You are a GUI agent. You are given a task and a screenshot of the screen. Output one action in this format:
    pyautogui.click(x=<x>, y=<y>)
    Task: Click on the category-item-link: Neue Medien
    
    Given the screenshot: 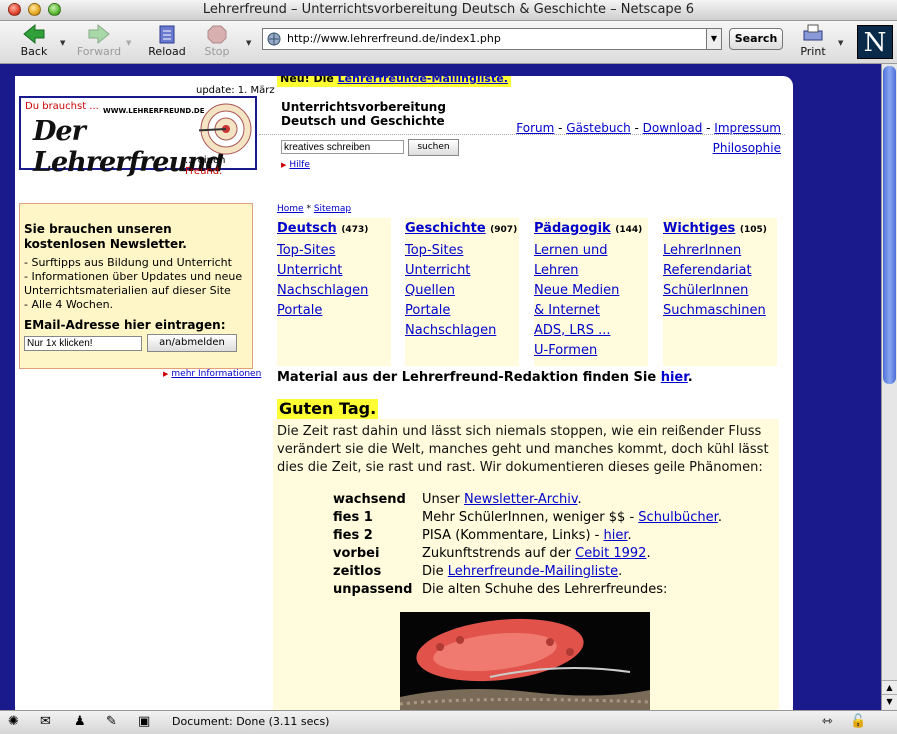 What is the action you would take?
    pyautogui.click(x=591, y=291)
    